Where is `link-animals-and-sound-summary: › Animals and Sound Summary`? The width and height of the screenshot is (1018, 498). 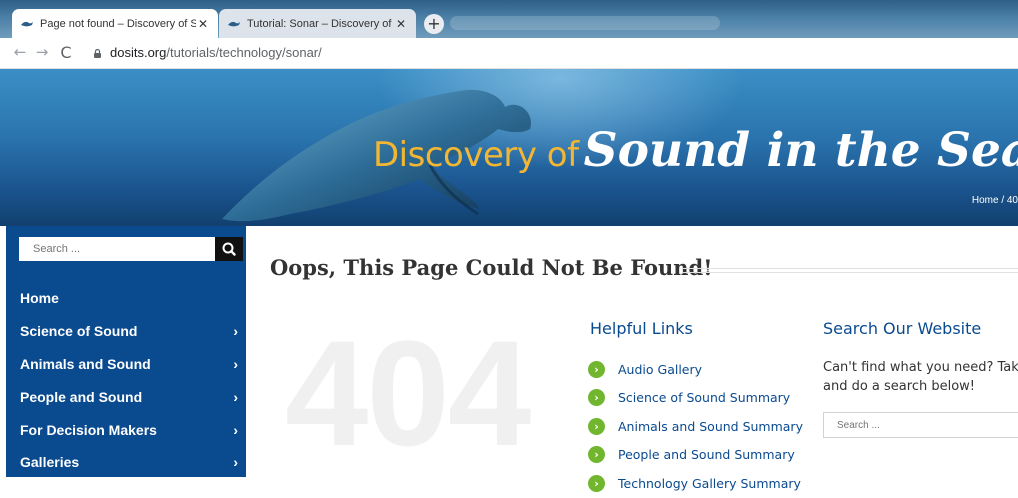
link-animals-and-sound-summary: › Animals and Sound Summary is located at coordinates (698, 426).